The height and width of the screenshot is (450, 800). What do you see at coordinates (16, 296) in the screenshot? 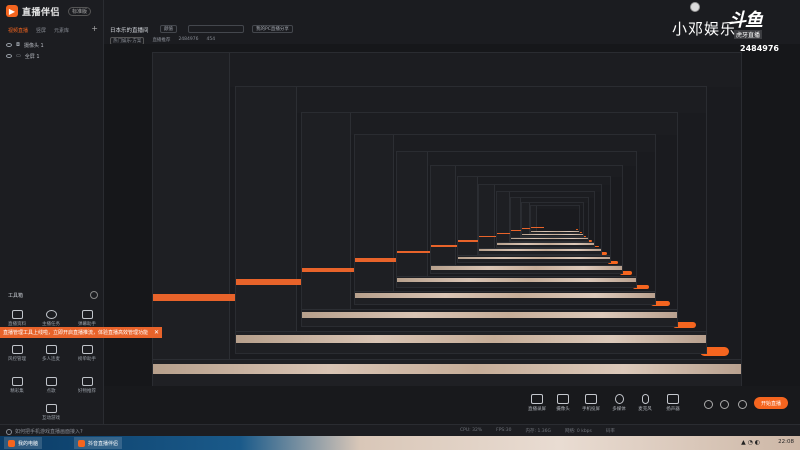
I see `toolbox-title: 工具箱` at bounding box center [16, 296].